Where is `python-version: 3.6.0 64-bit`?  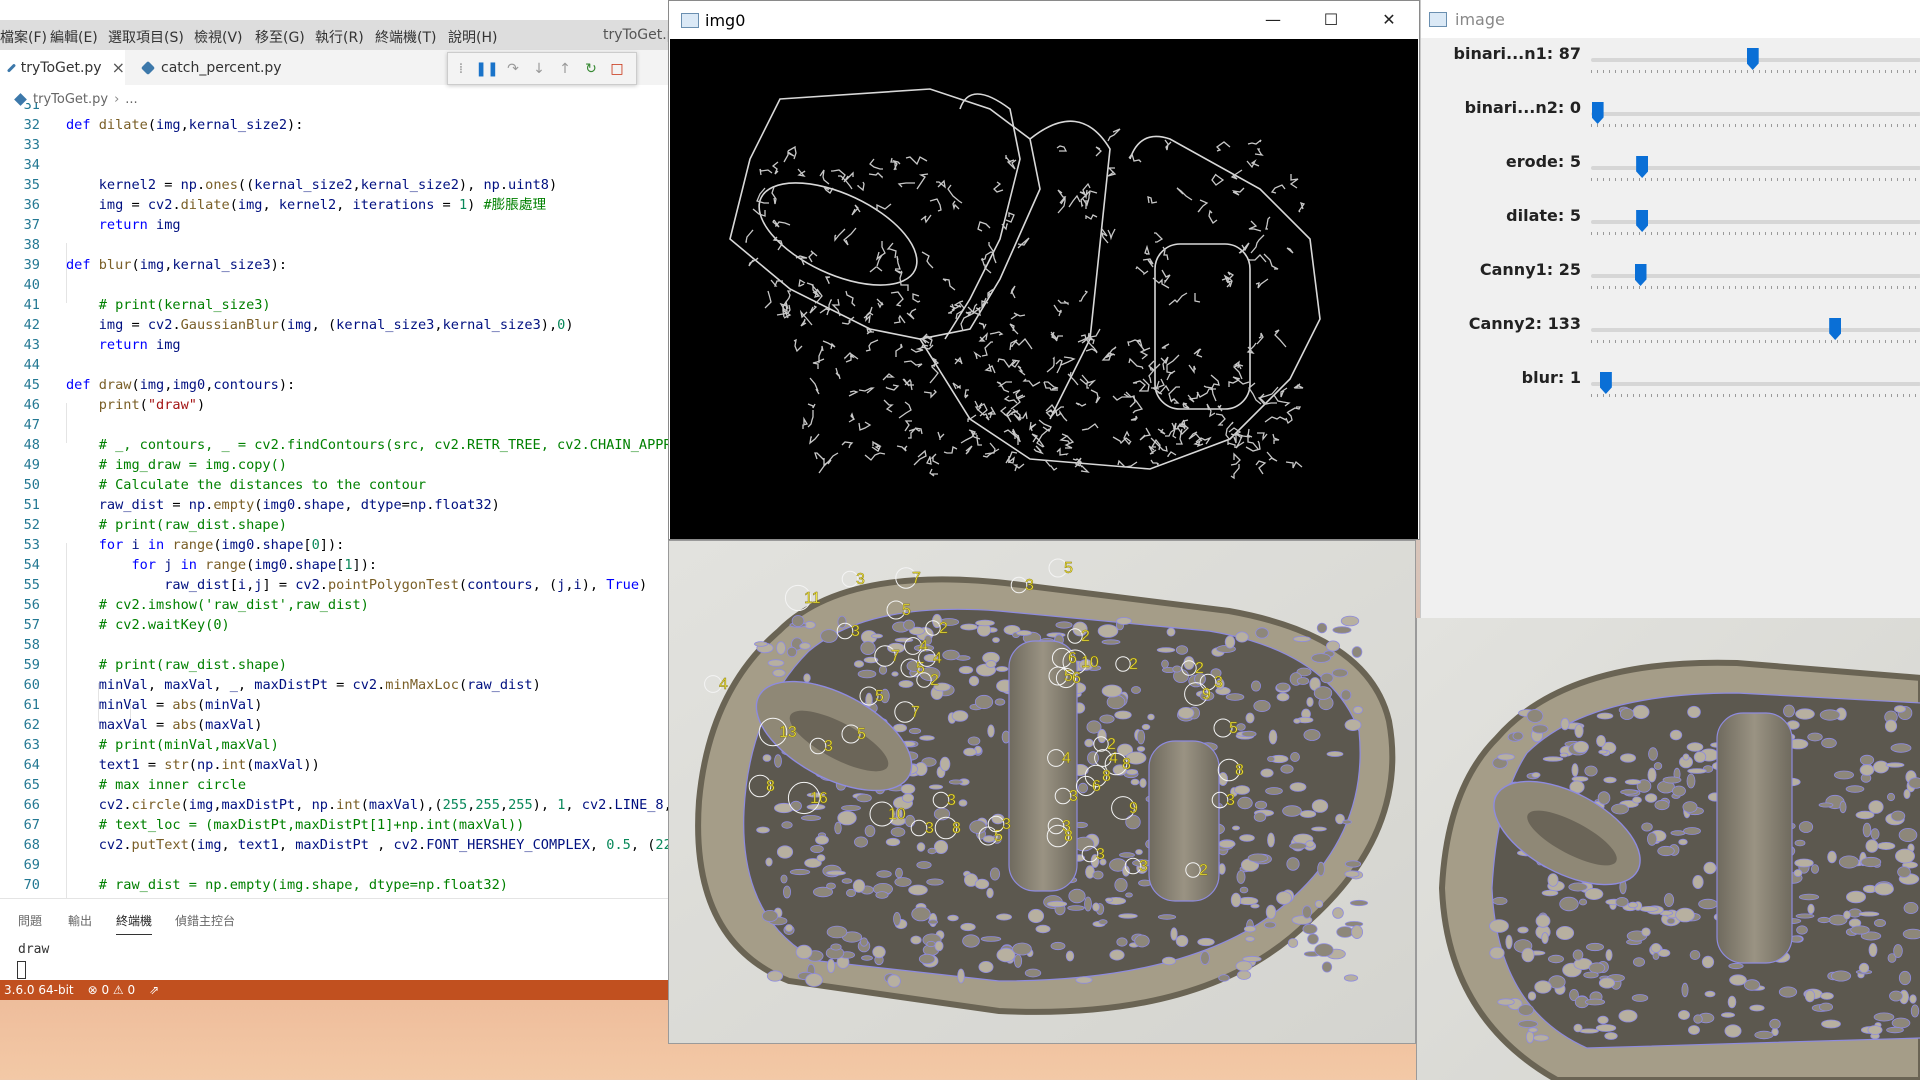 python-version: 3.6.0 64-bit is located at coordinates (39, 990).